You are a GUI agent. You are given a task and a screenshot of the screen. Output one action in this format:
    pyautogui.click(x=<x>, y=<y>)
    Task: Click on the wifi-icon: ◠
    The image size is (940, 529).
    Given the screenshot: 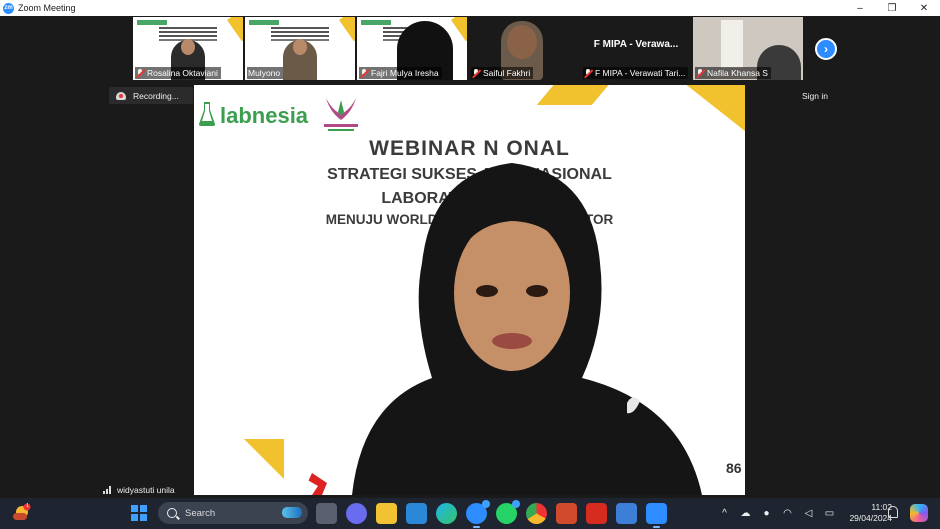 What is the action you would take?
    pyautogui.click(x=787, y=513)
    